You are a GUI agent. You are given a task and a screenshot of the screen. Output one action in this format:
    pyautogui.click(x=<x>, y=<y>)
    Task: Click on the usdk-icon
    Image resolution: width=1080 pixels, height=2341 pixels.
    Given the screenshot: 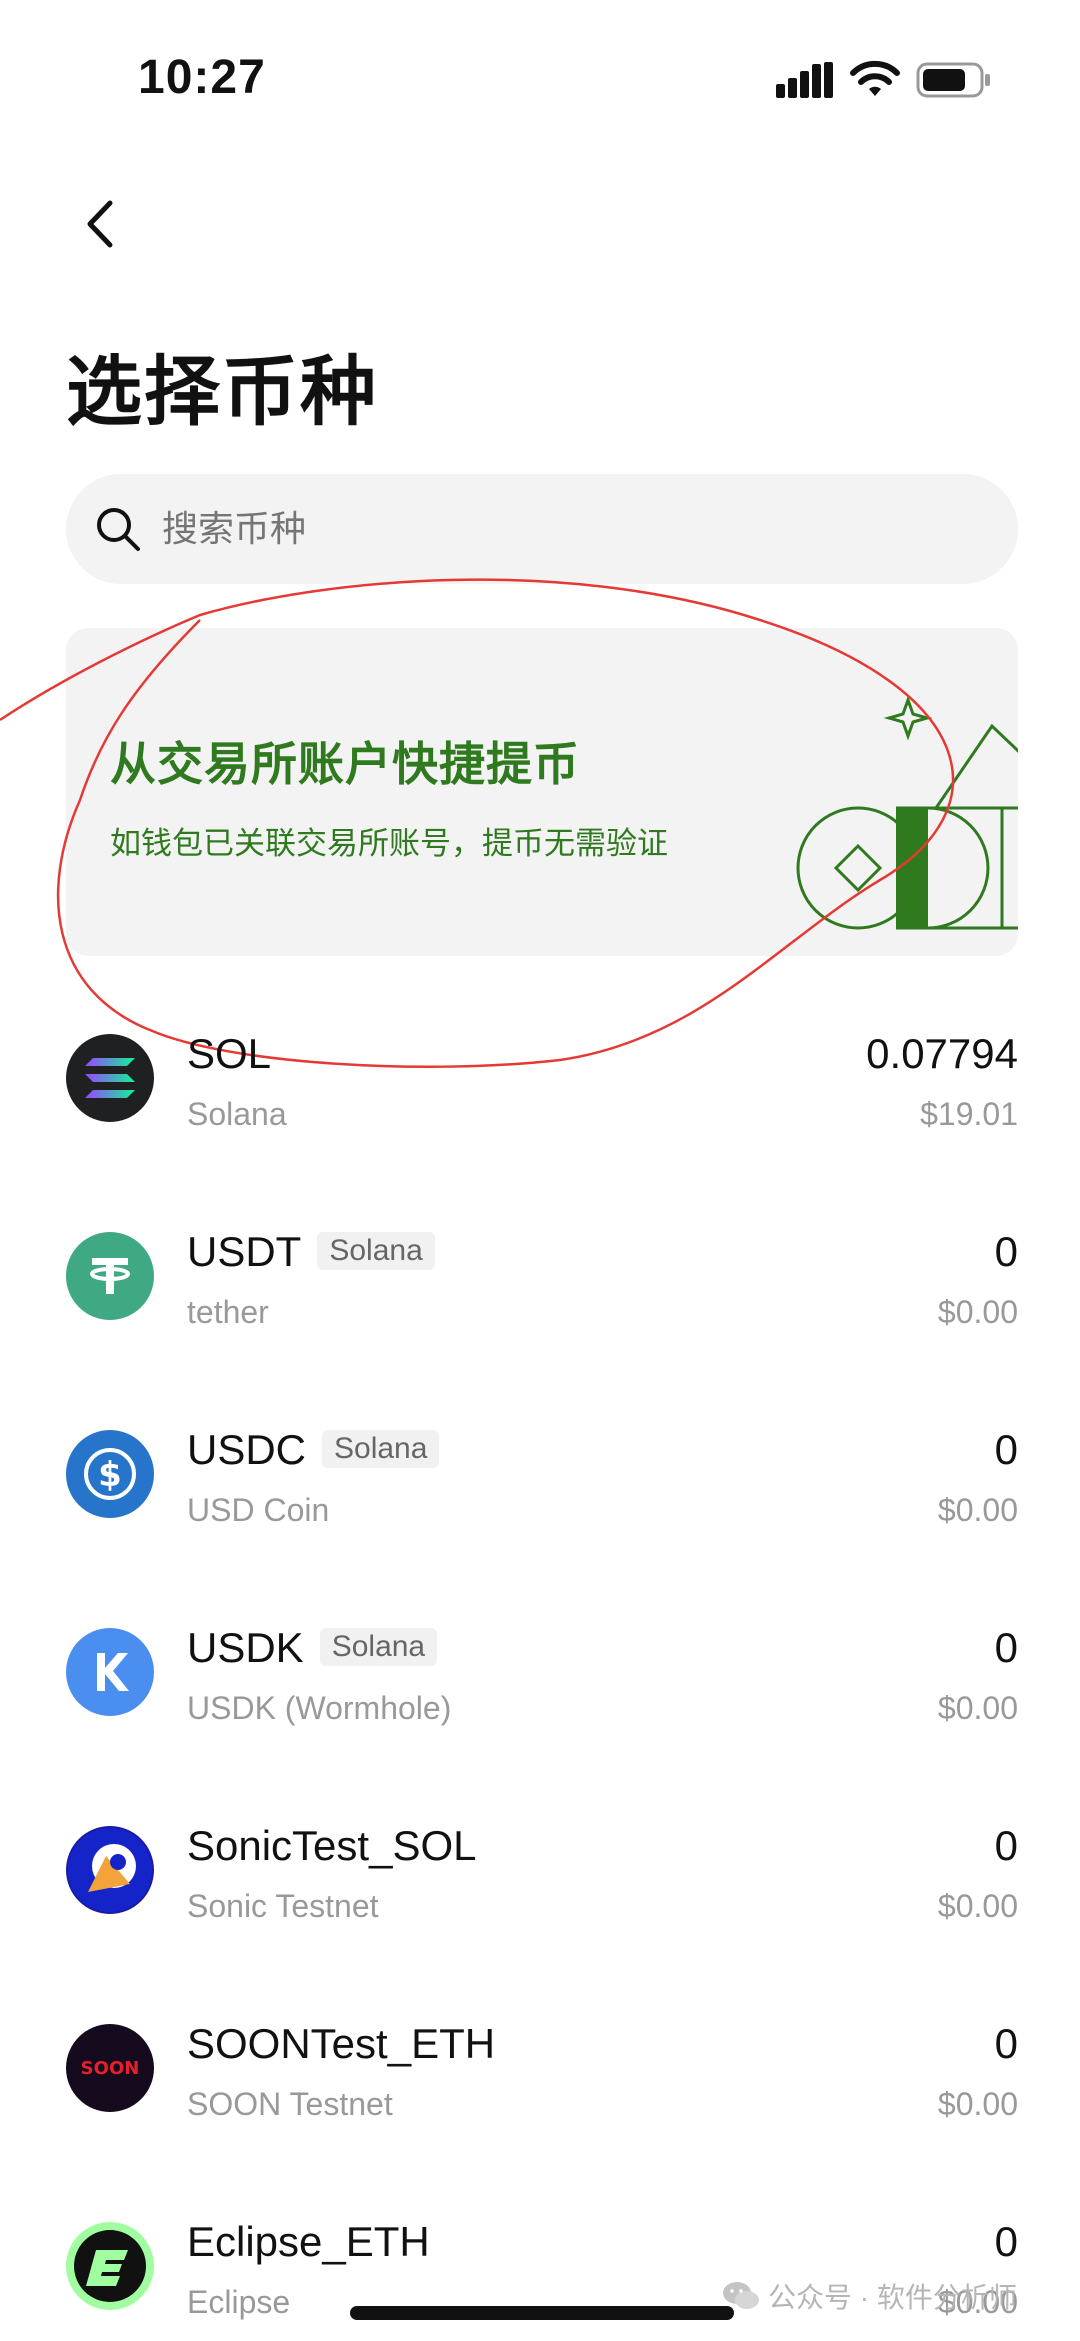 What is the action you would take?
    pyautogui.click(x=110, y=1672)
    